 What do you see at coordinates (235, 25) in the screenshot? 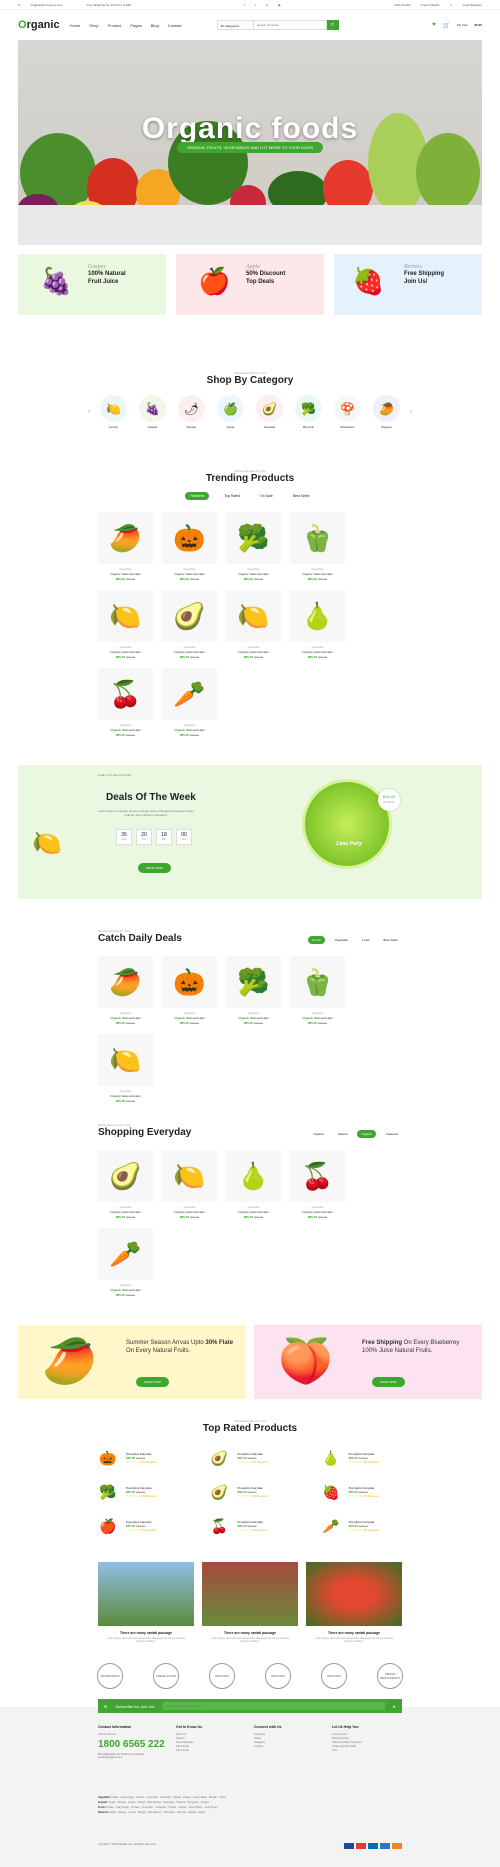
I see `category-select: All Categories` at bounding box center [235, 25].